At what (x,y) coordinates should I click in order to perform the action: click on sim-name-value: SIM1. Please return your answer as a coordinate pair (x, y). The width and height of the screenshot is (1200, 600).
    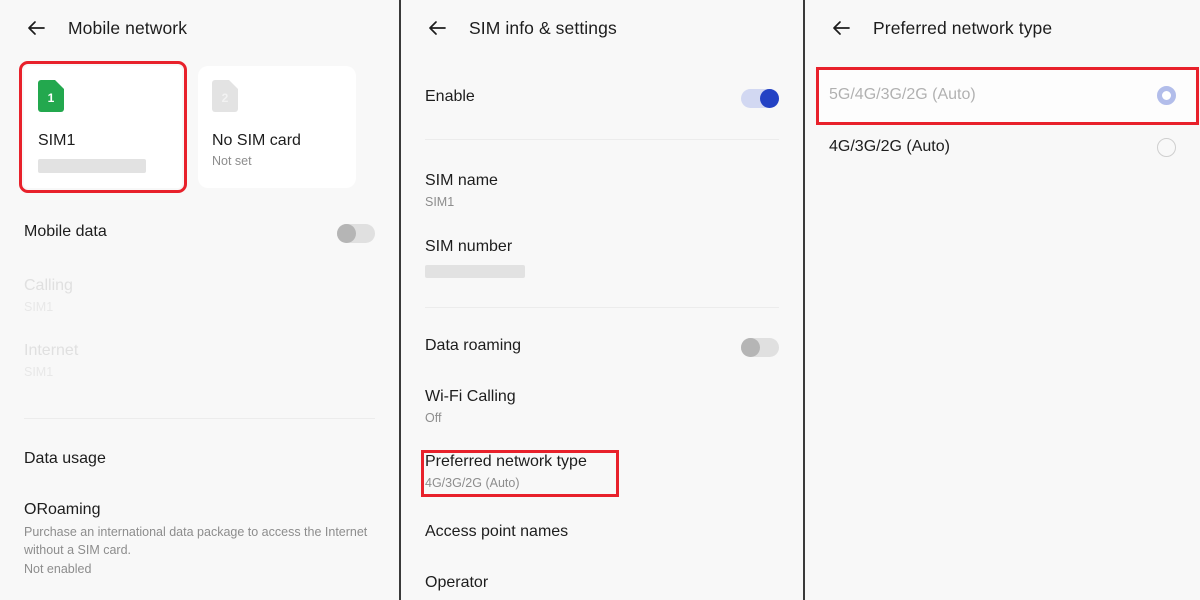
    Looking at the image, I should click on (440, 202).